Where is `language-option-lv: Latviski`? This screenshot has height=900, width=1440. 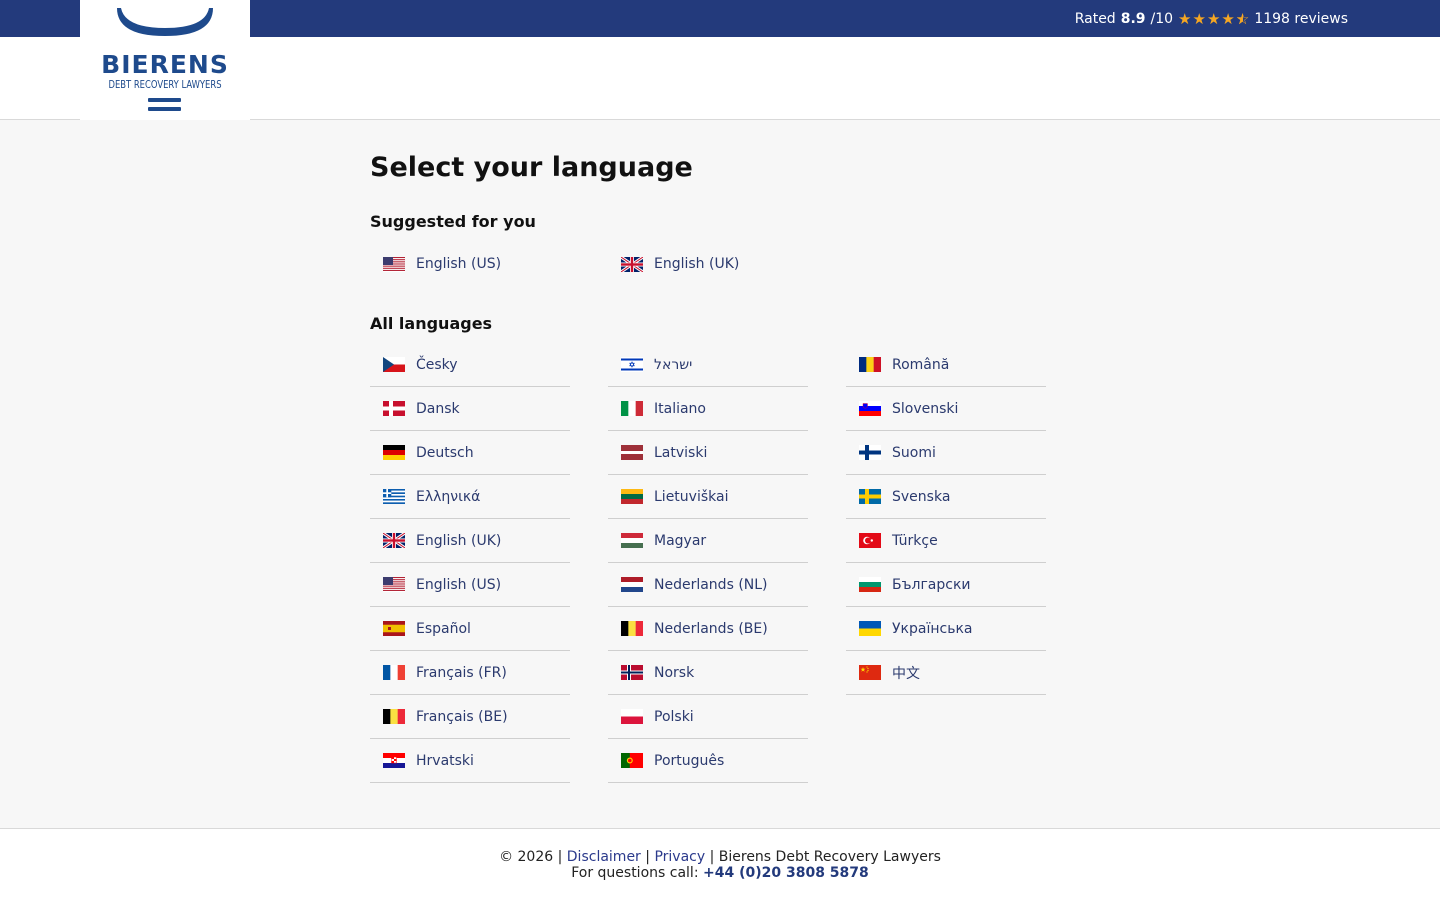 language-option-lv: Latviski is located at coordinates (708, 453).